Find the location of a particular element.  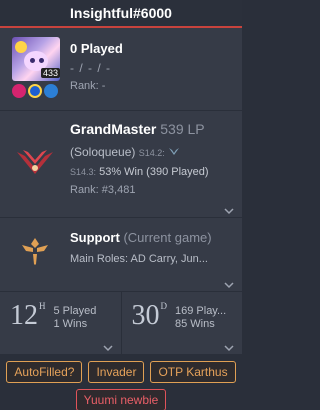

tag-newbie: Yuumi newbie is located at coordinates (121, 399).